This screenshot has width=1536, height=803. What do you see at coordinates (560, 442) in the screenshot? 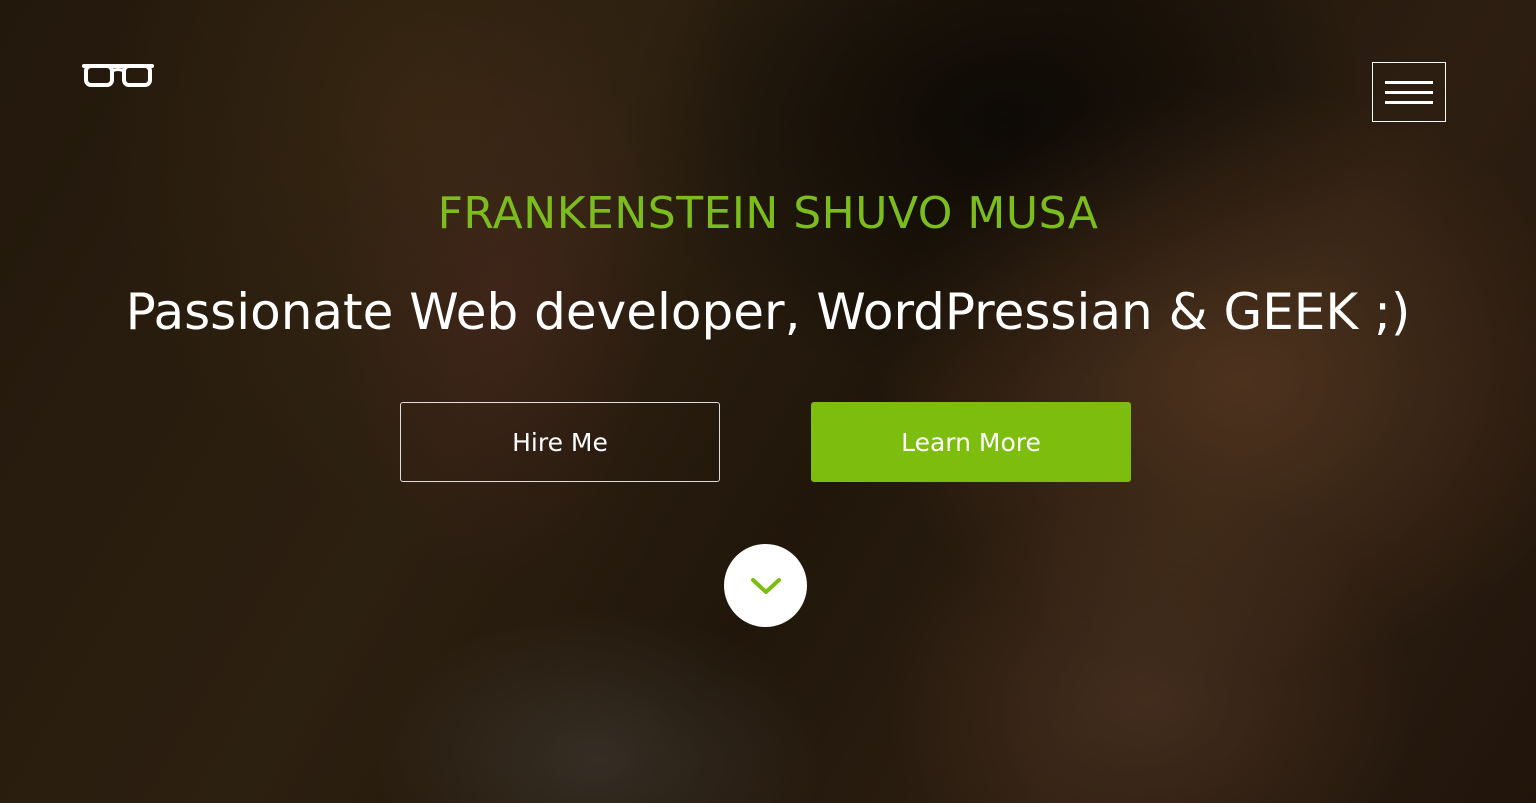
I see `hire-me-button: Hire Me` at bounding box center [560, 442].